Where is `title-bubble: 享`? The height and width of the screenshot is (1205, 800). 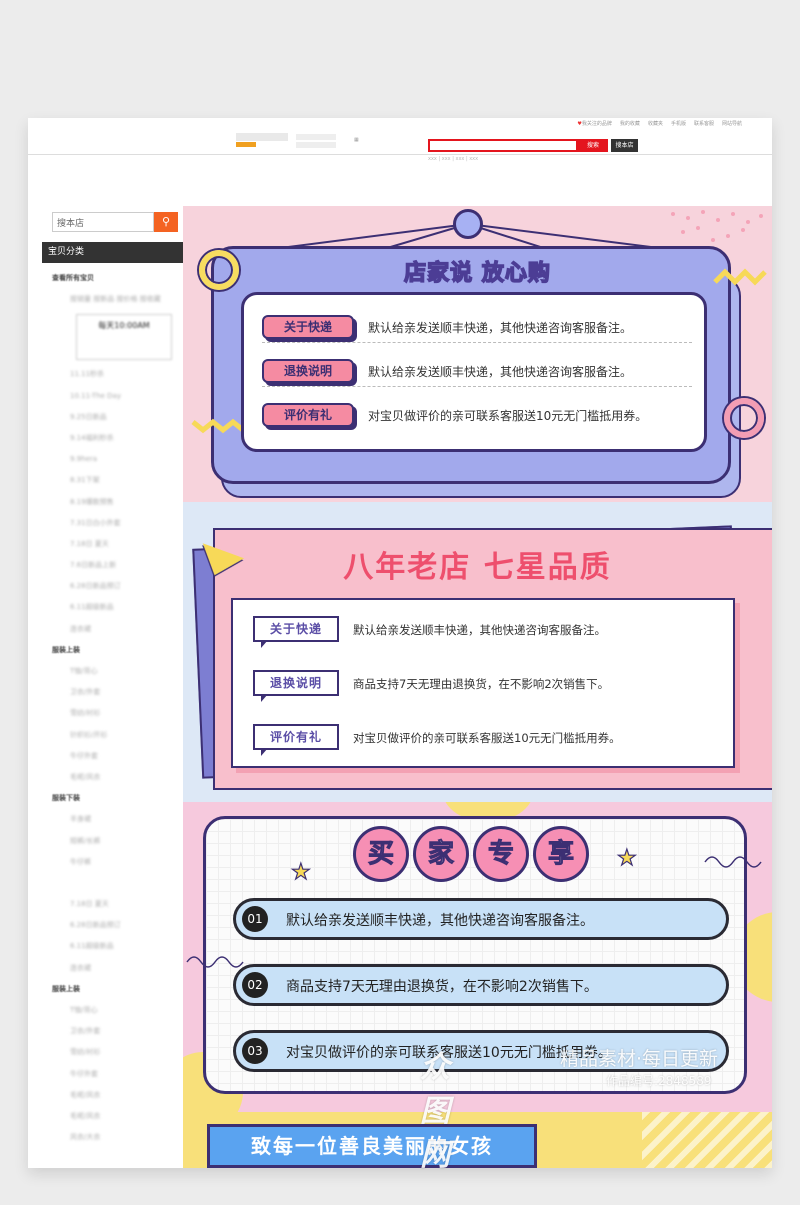 title-bubble: 享 is located at coordinates (561, 854).